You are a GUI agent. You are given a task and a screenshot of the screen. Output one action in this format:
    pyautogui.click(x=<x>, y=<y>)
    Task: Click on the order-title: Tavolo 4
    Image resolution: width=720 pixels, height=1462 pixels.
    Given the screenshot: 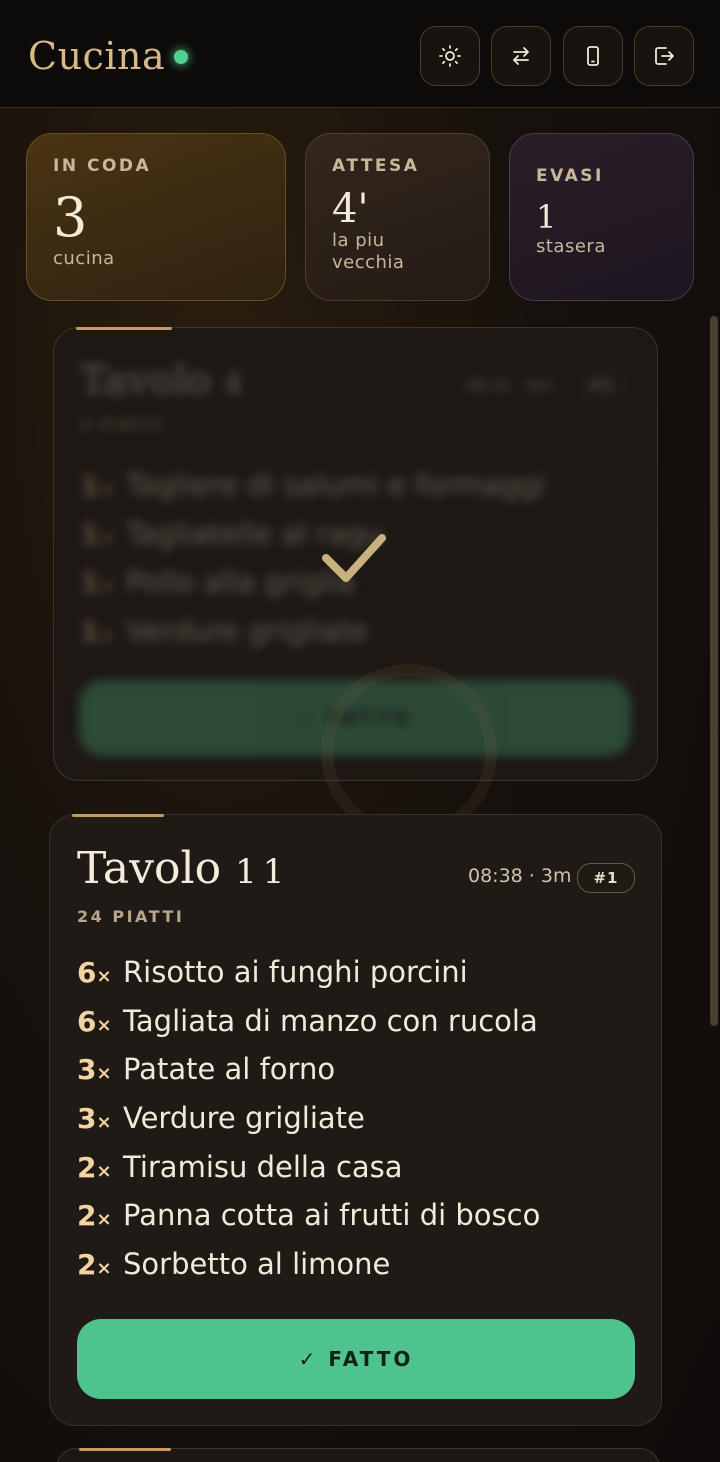 What is the action you would take?
    pyautogui.click(x=161, y=381)
    